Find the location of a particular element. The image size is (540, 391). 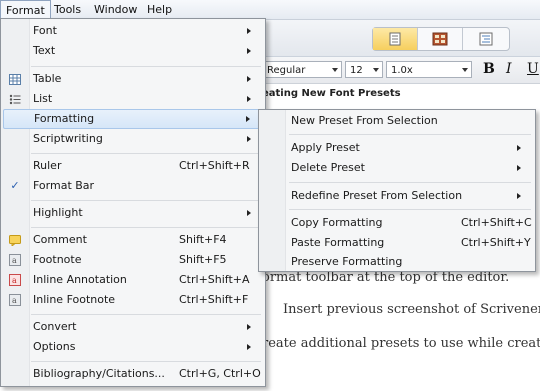

outliner-icon is located at coordinates (485, 39).